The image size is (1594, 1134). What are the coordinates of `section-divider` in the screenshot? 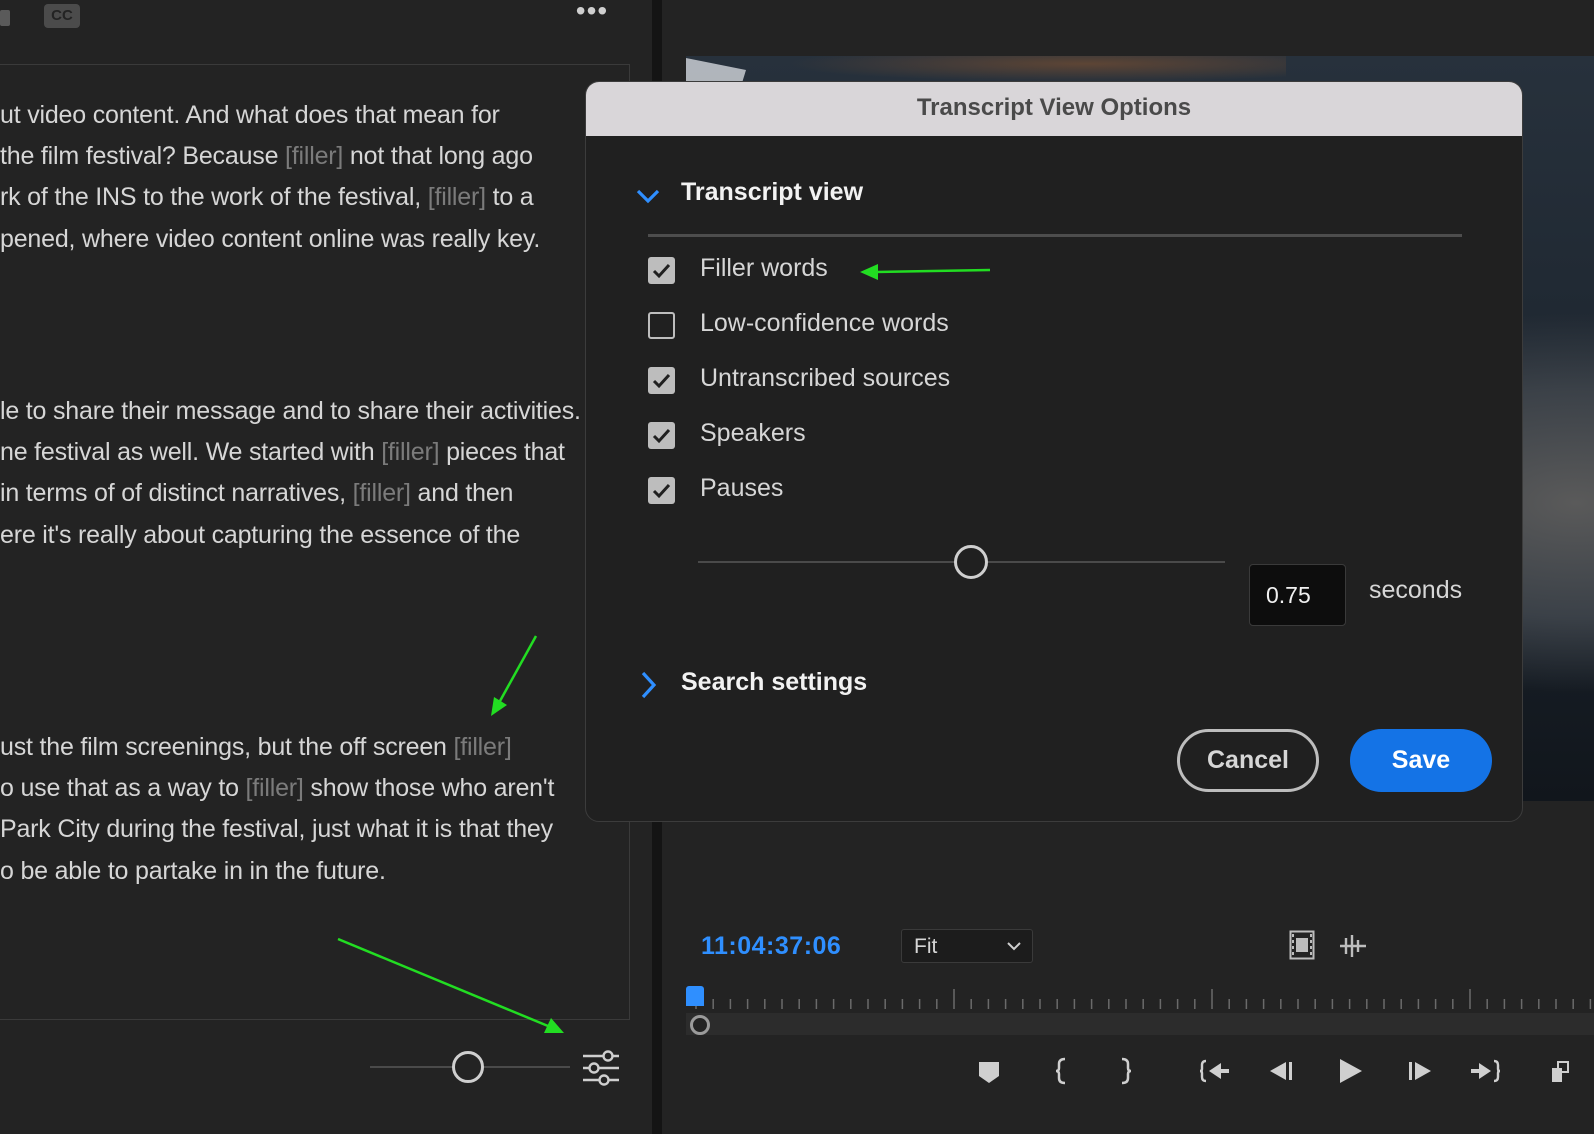 It's located at (1055, 235).